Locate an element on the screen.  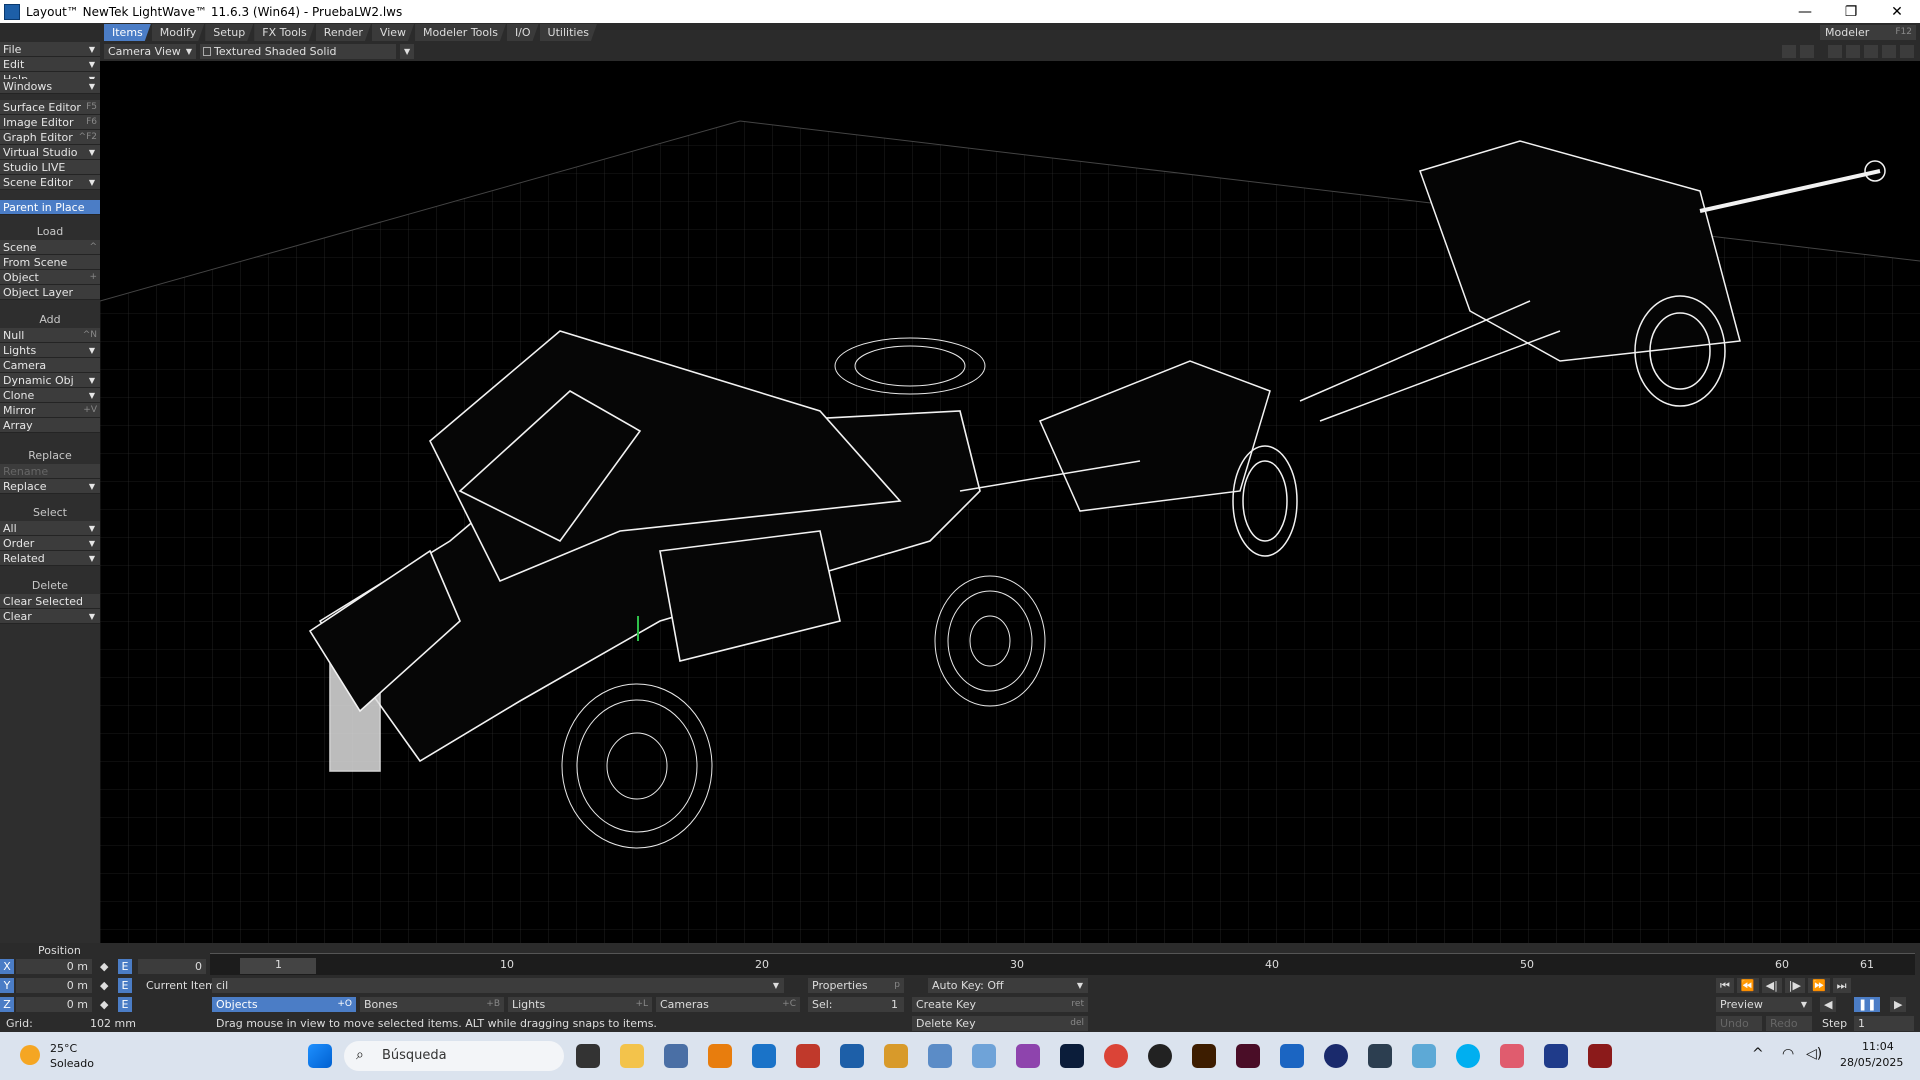
surface-editor-button: Surface Editor F5 is located at coordinates (50, 107).